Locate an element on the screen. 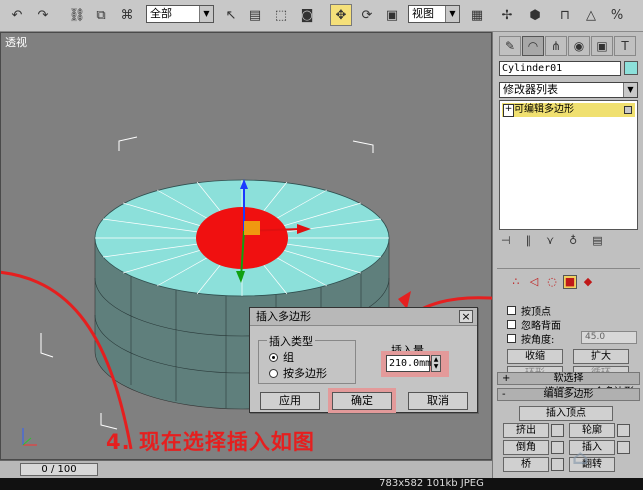  radio-selected-icon is located at coordinates (273, 357).